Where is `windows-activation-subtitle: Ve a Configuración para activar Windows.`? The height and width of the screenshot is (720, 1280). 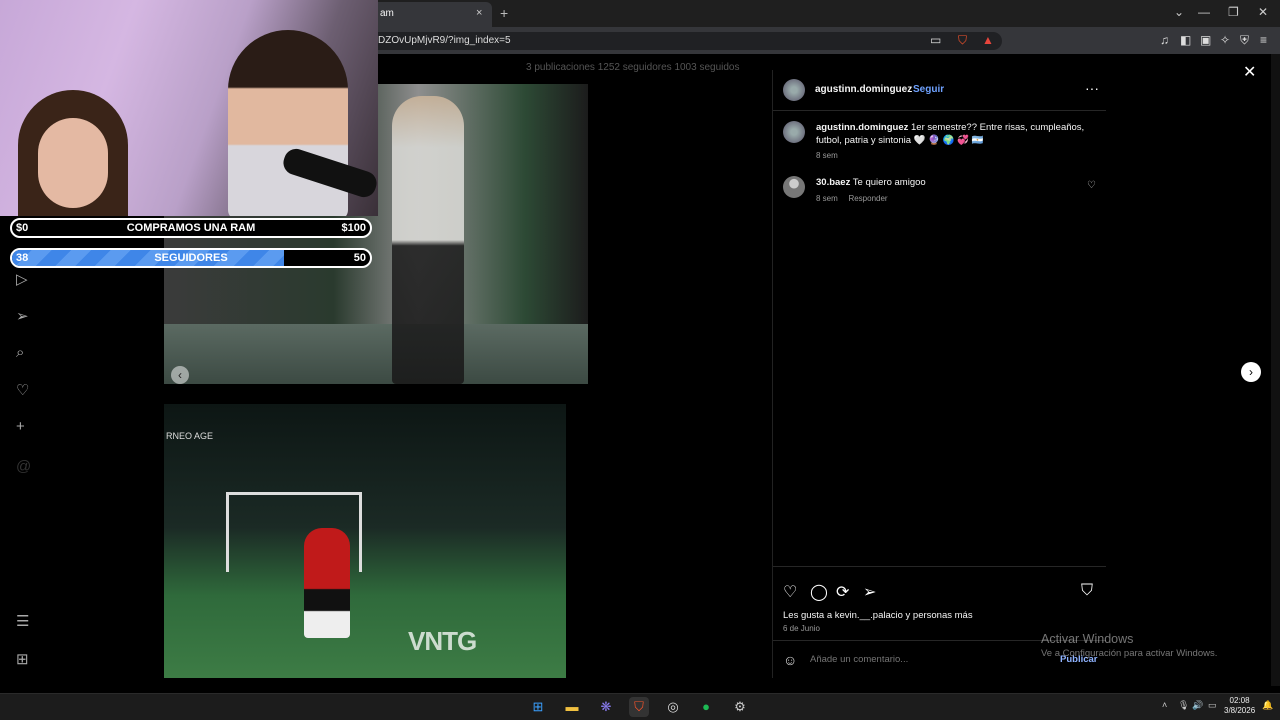 windows-activation-subtitle: Ve a Configuración para activar Windows. is located at coordinates (1129, 653).